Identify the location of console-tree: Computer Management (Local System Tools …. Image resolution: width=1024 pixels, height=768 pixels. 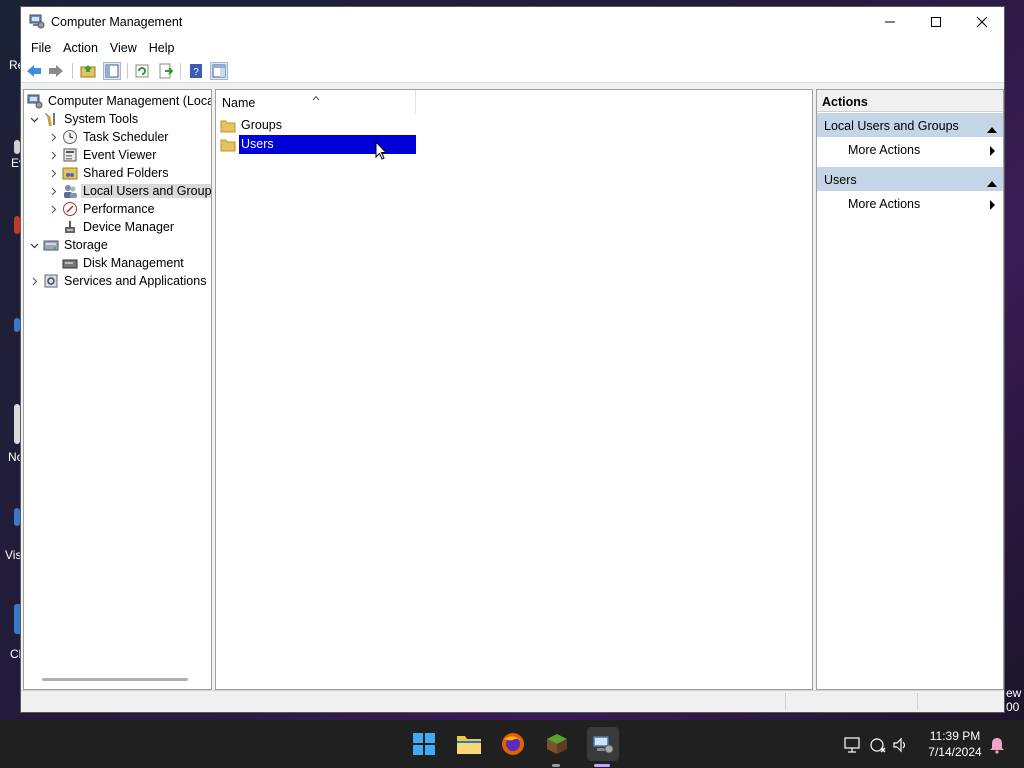
(117, 389).